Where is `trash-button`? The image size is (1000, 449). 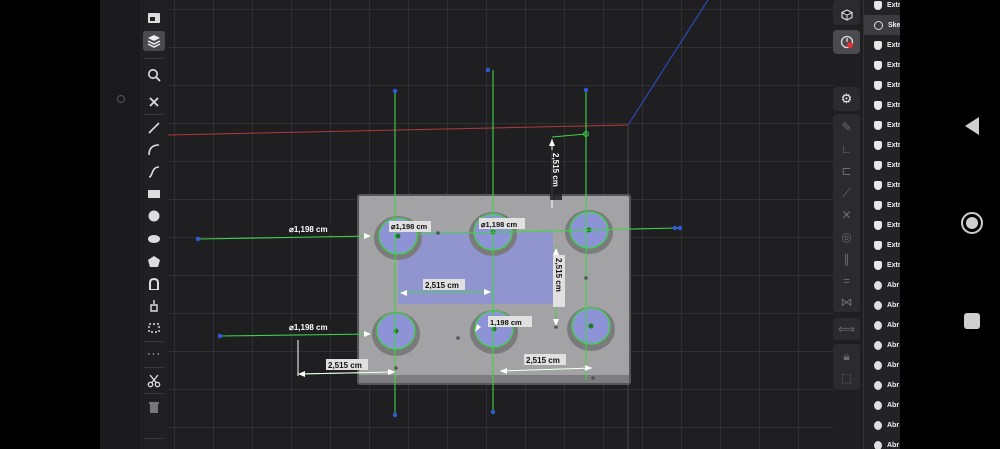
trash-button is located at coordinates (154, 407).